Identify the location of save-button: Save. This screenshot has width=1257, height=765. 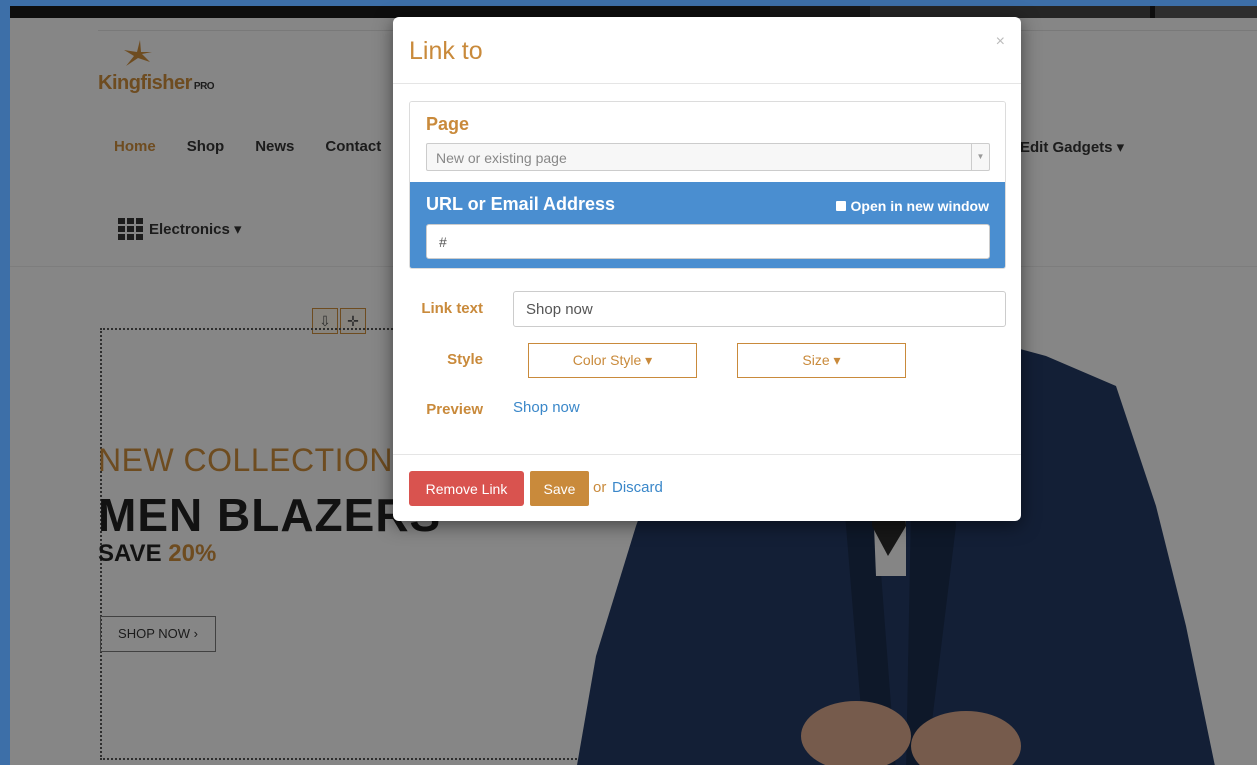
(559, 488).